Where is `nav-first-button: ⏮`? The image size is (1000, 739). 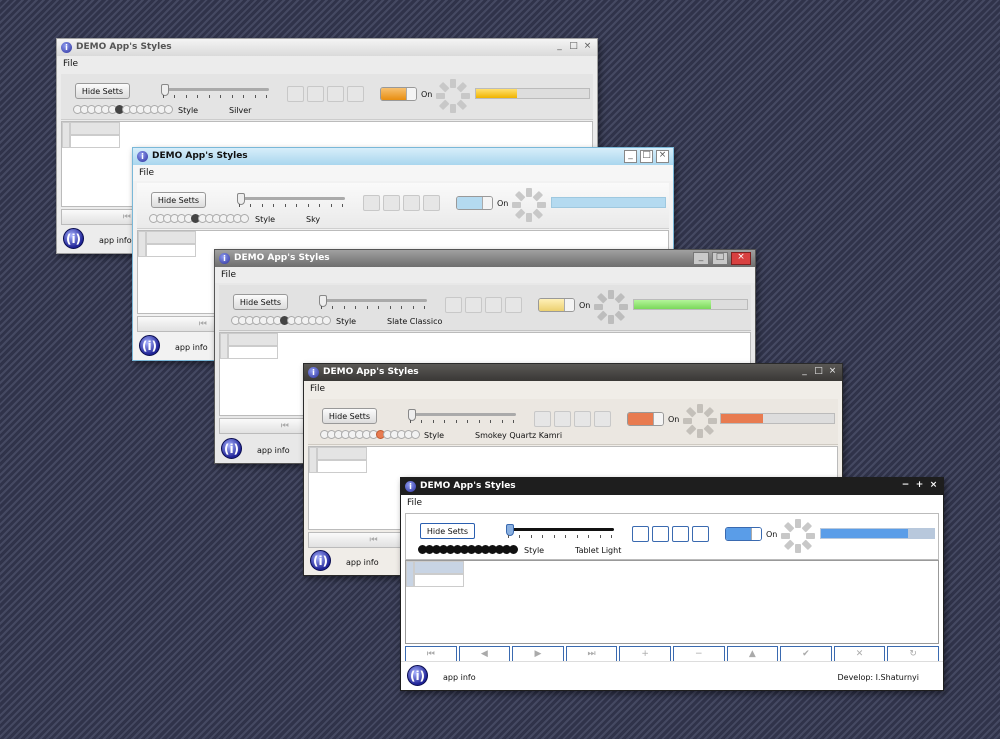
nav-first-button: ⏮ is located at coordinates (431, 654).